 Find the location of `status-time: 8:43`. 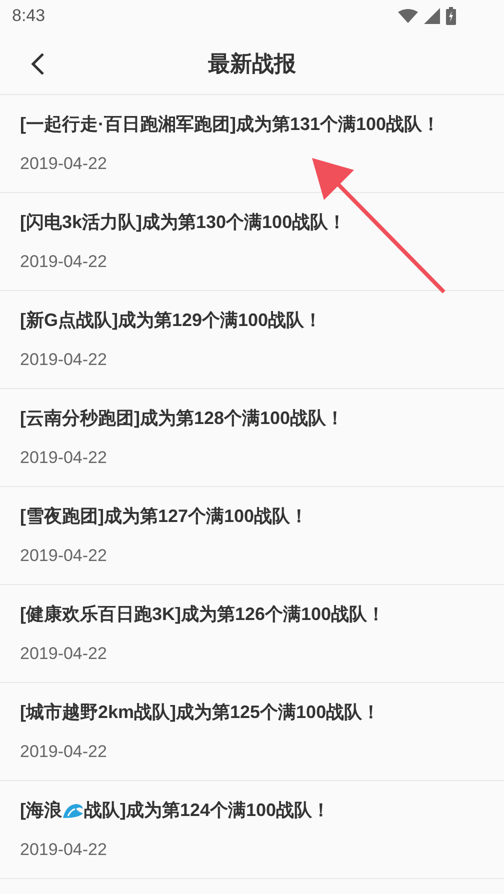

status-time: 8:43 is located at coordinates (29, 16).